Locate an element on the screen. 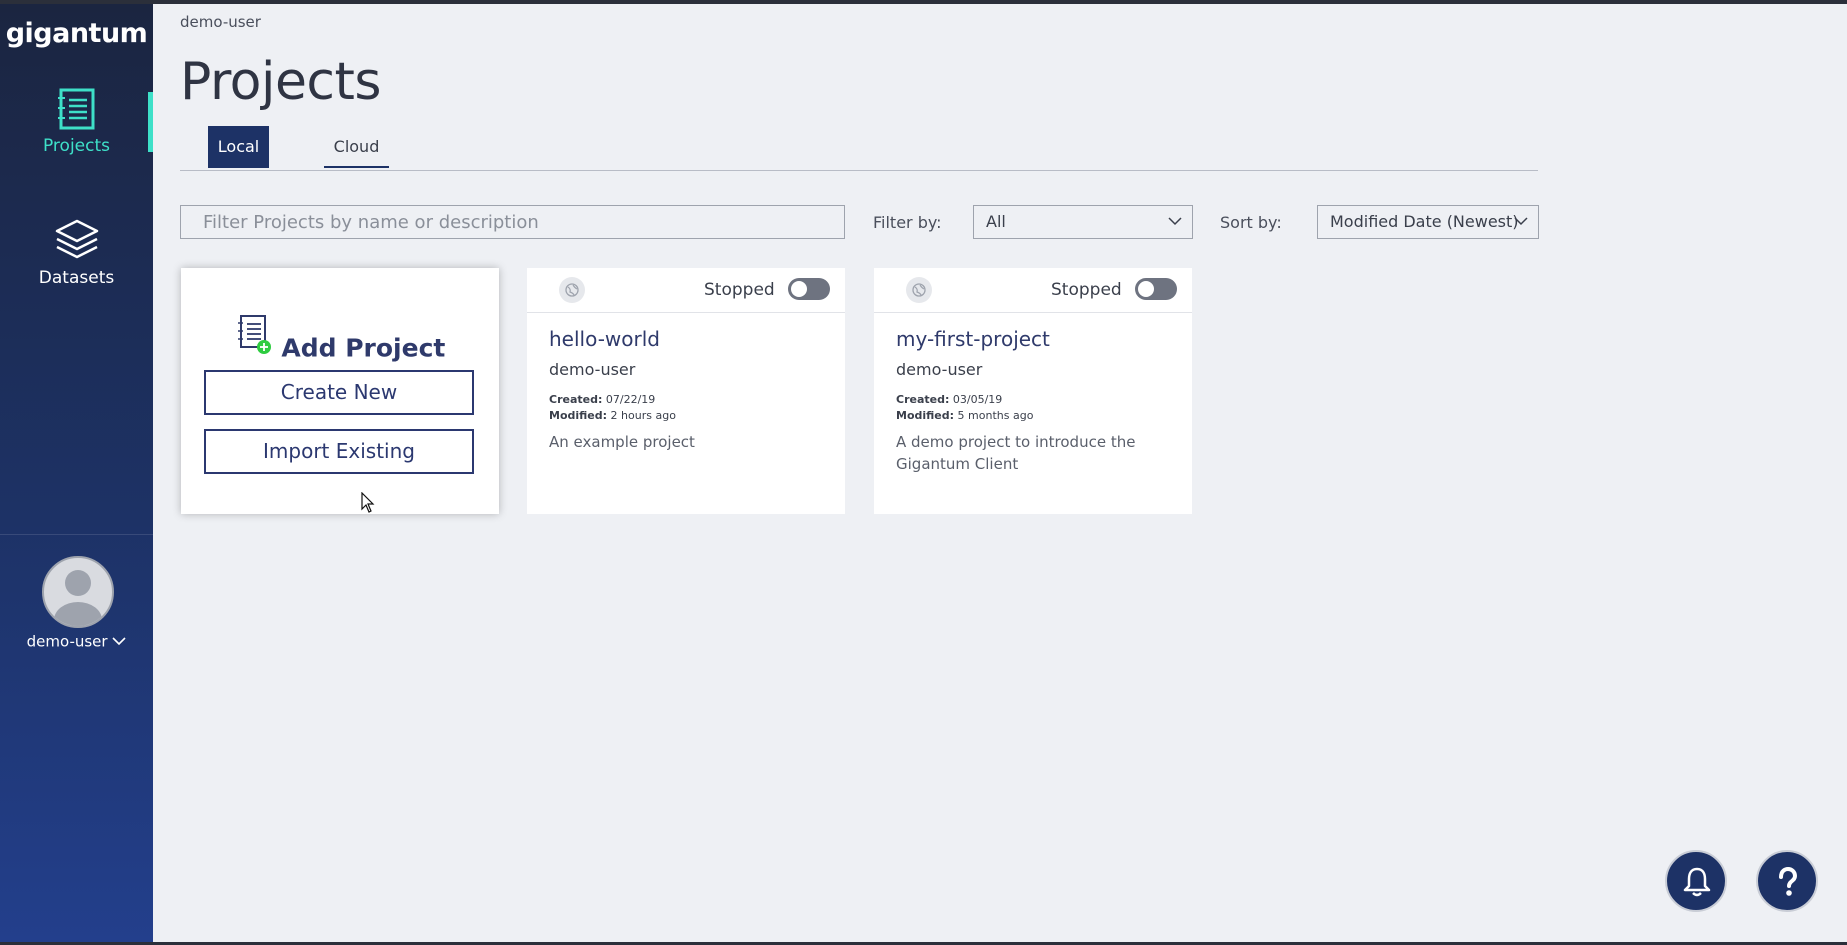  sidebar-item-projects: Projects is located at coordinates (76, 122).